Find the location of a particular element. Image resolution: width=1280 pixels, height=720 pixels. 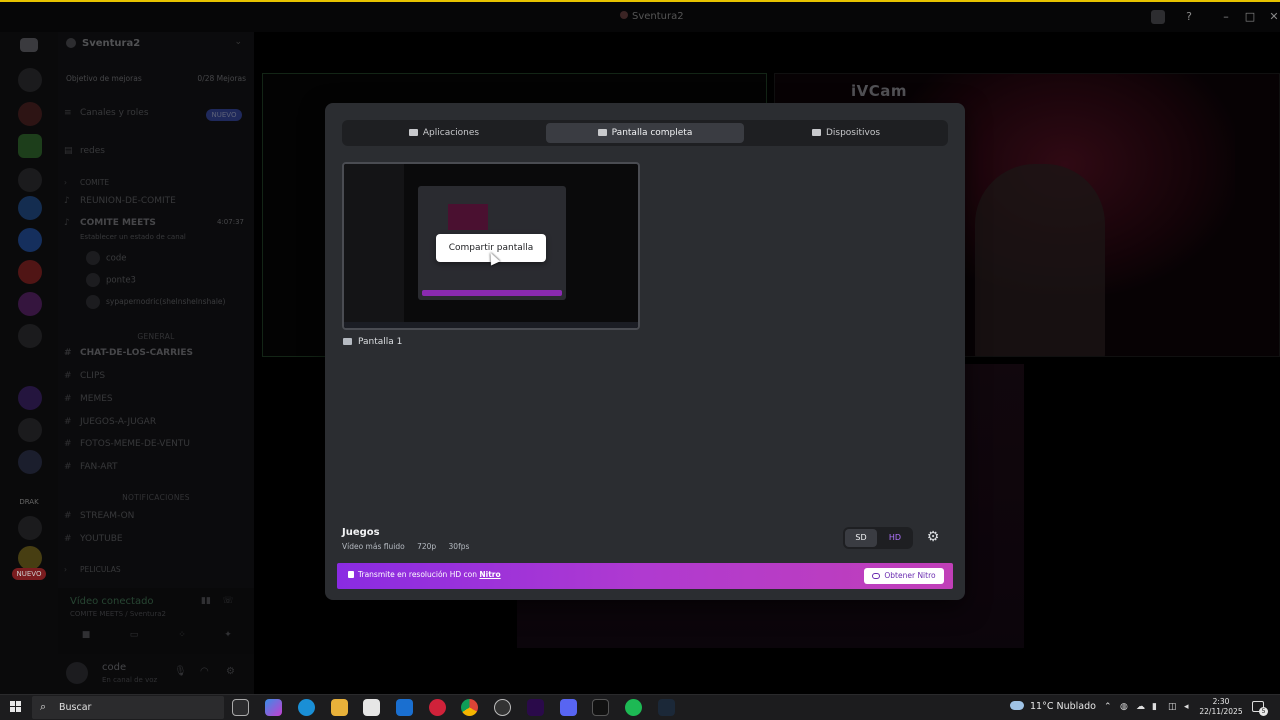

discord-home-icon is located at coordinates (29, 45).